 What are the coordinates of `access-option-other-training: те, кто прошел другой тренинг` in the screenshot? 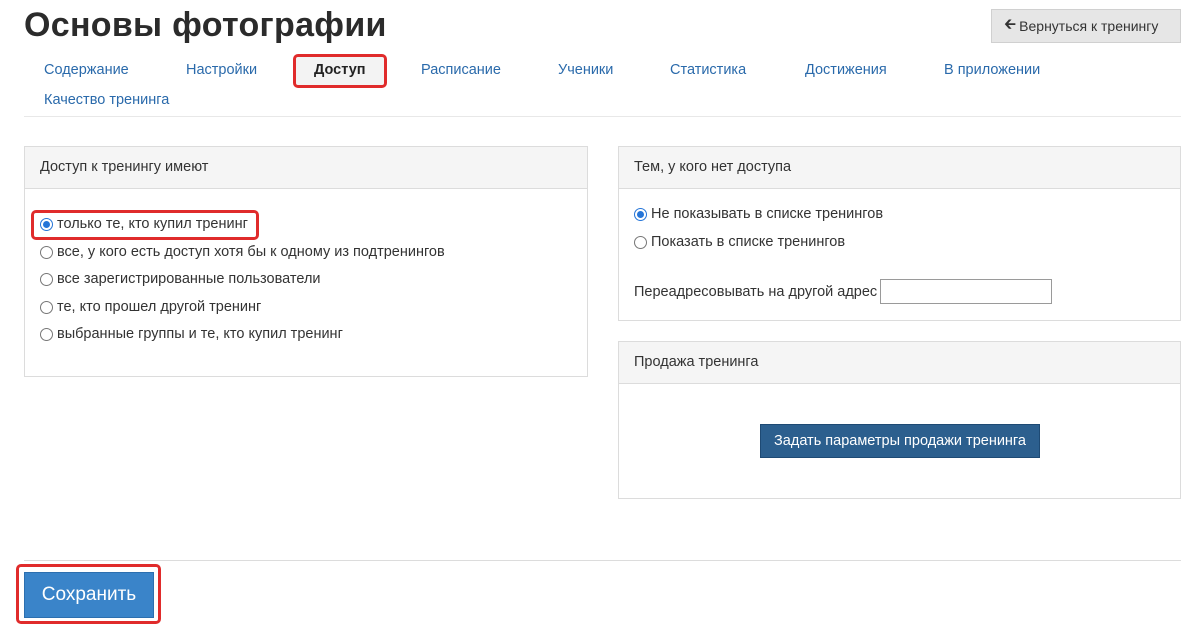 It's located at (150, 307).